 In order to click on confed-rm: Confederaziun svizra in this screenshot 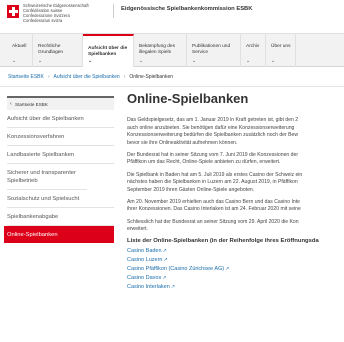, I will do `click(43, 20)`.